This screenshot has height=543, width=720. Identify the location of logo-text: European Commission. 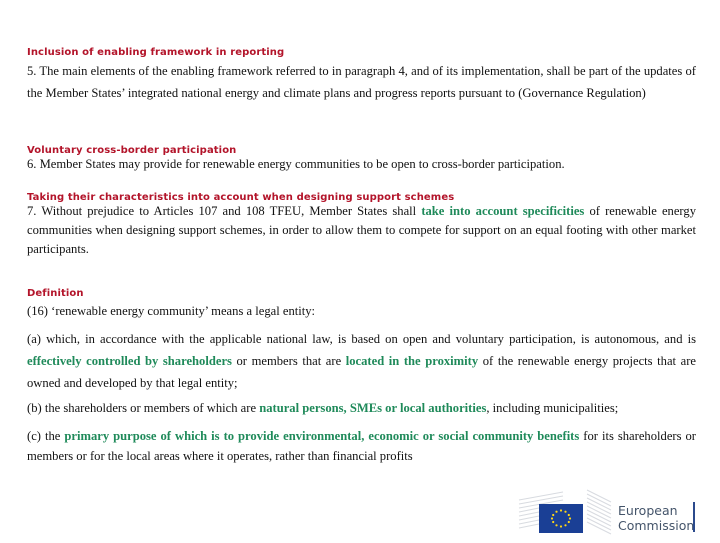
(656, 518).